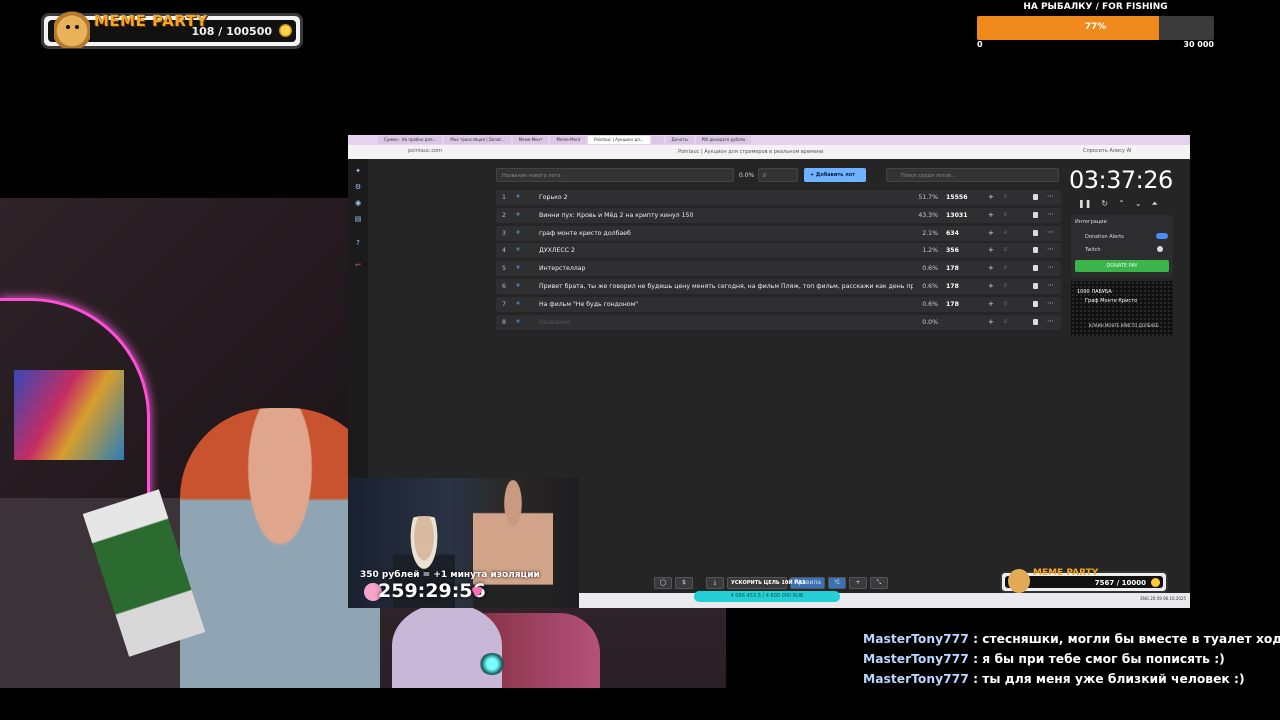 The image size is (1280, 720). I want to click on browser-tab: Meme-Ment, so click(568, 140).